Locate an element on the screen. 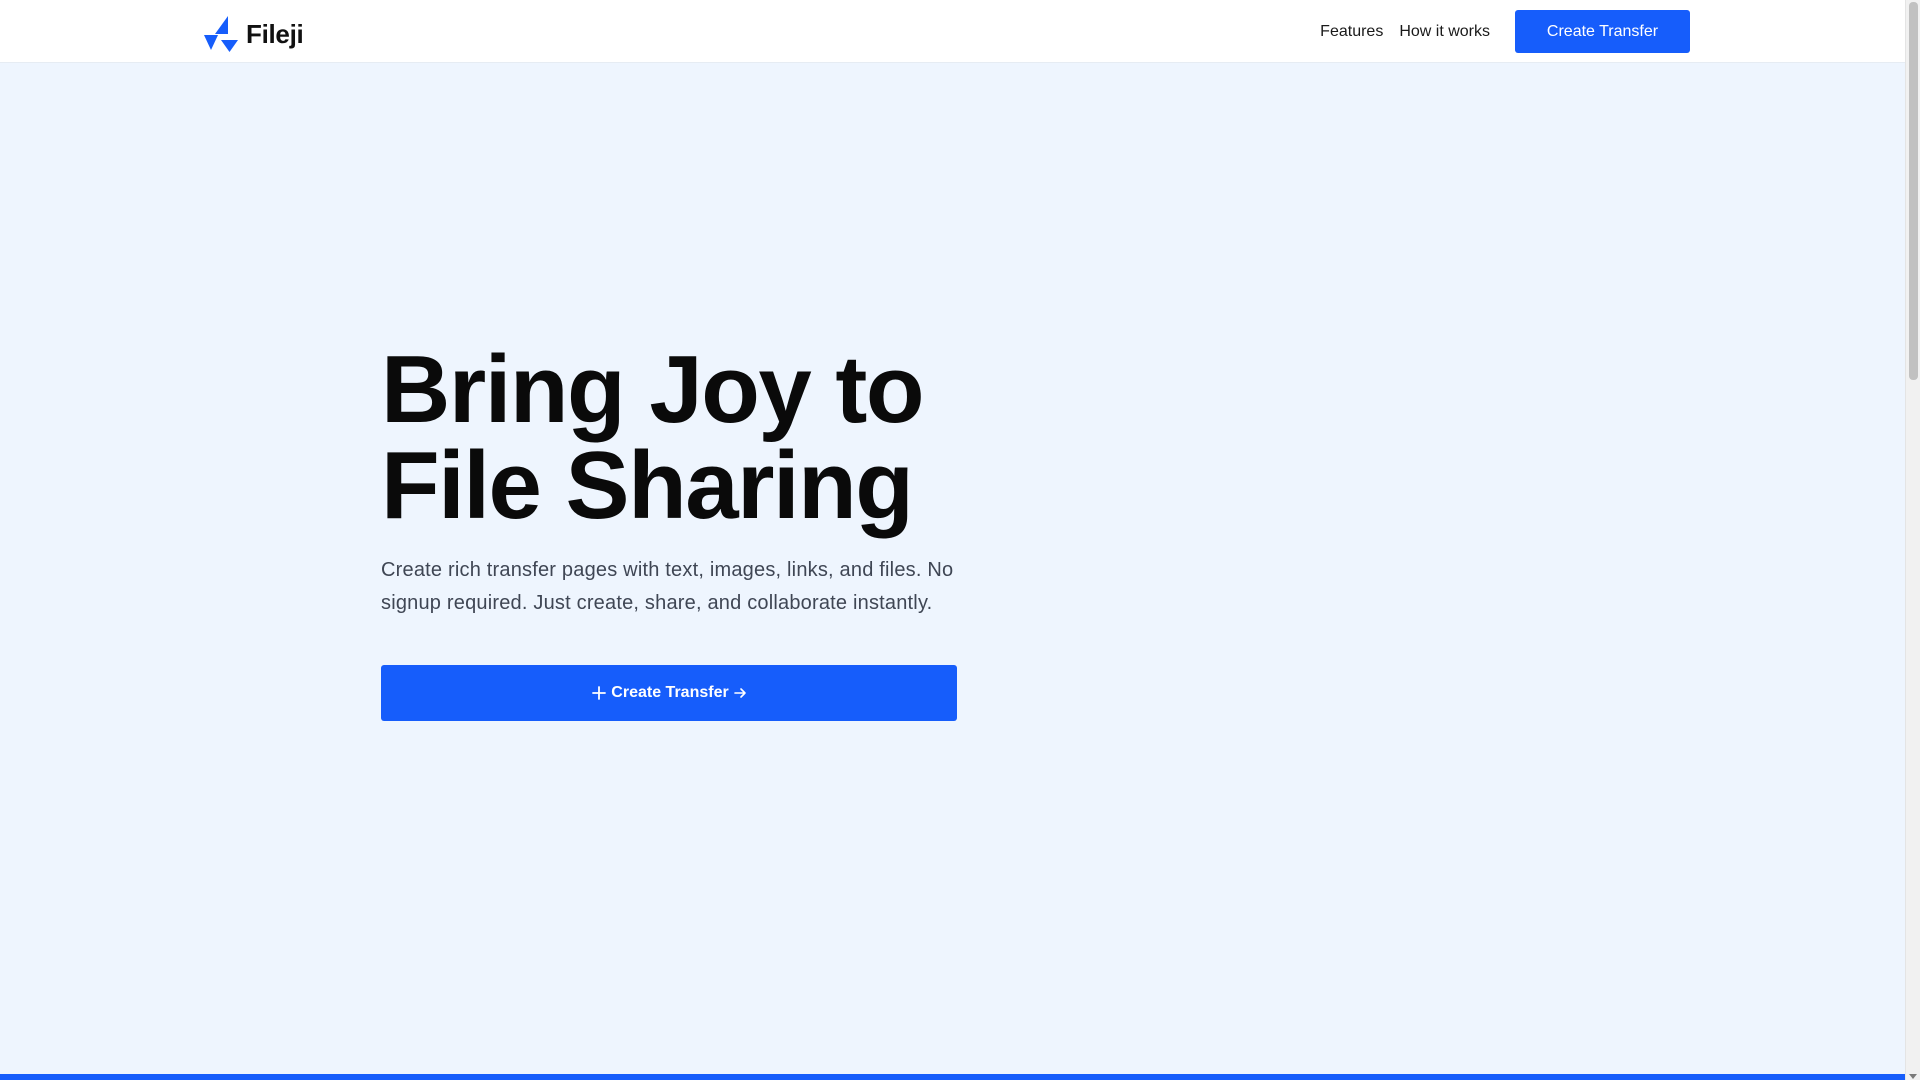 This screenshot has width=1920, height=1080. brand-name: Fileji is located at coordinates (275, 33).